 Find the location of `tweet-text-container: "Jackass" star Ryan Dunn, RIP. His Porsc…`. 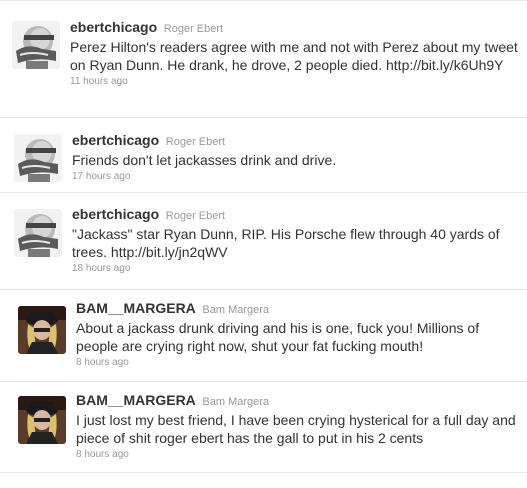

tweet-text-container: "Jackass" star Ryan Dunn, RIP. His Porsc… is located at coordinates (295, 243).